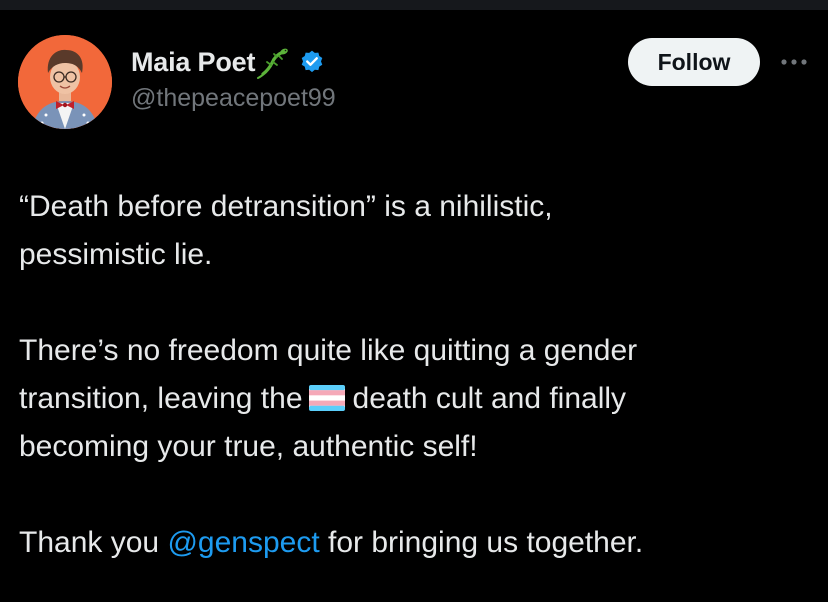  I want to click on avatar, so click(65, 82).